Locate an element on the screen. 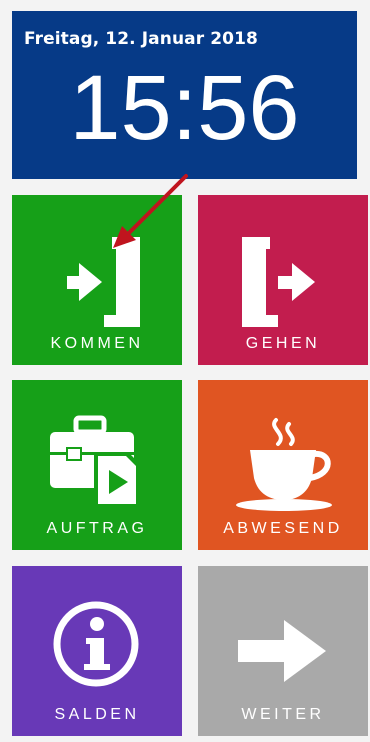 The width and height of the screenshot is (370, 742). kommen-button: KOMMEN is located at coordinates (97, 280).